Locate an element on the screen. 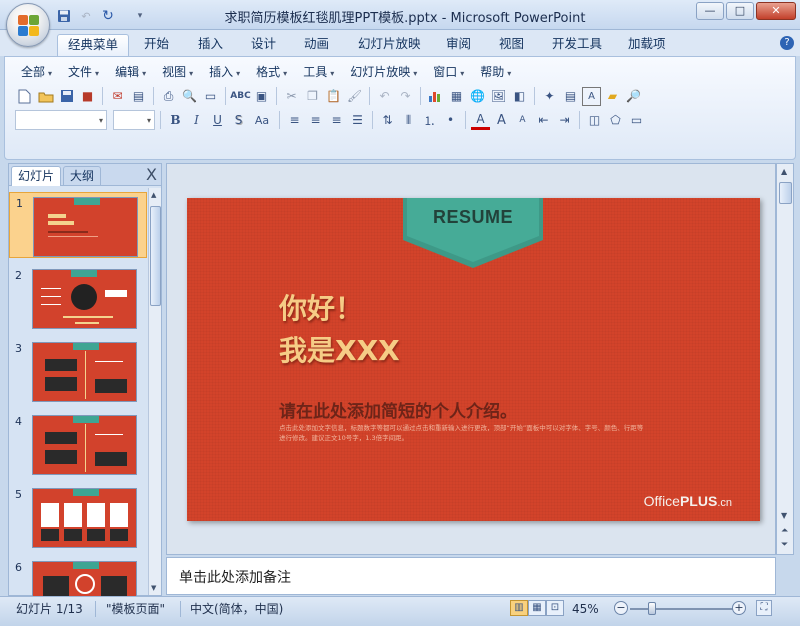 Image resolution: width=800 pixels, height=626 pixels. underline-button: U is located at coordinates (217, 120).